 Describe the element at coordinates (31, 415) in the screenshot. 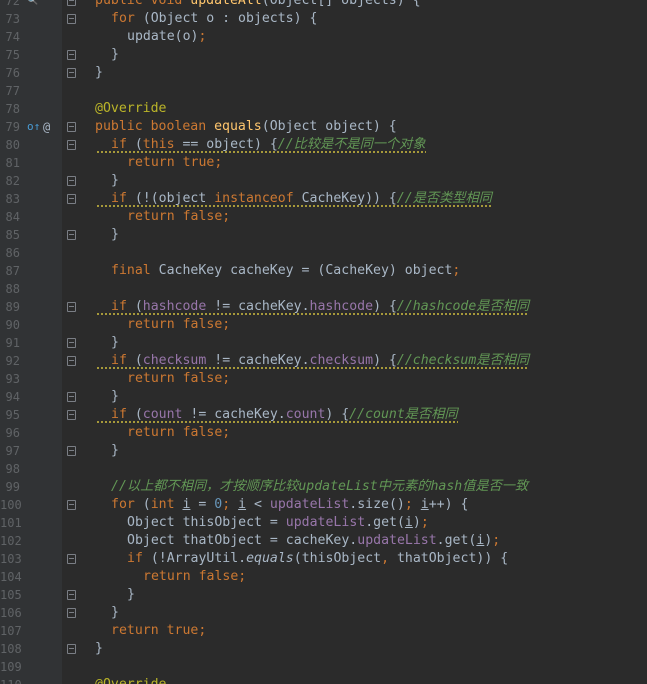

I see `gutter: 95` at that location.